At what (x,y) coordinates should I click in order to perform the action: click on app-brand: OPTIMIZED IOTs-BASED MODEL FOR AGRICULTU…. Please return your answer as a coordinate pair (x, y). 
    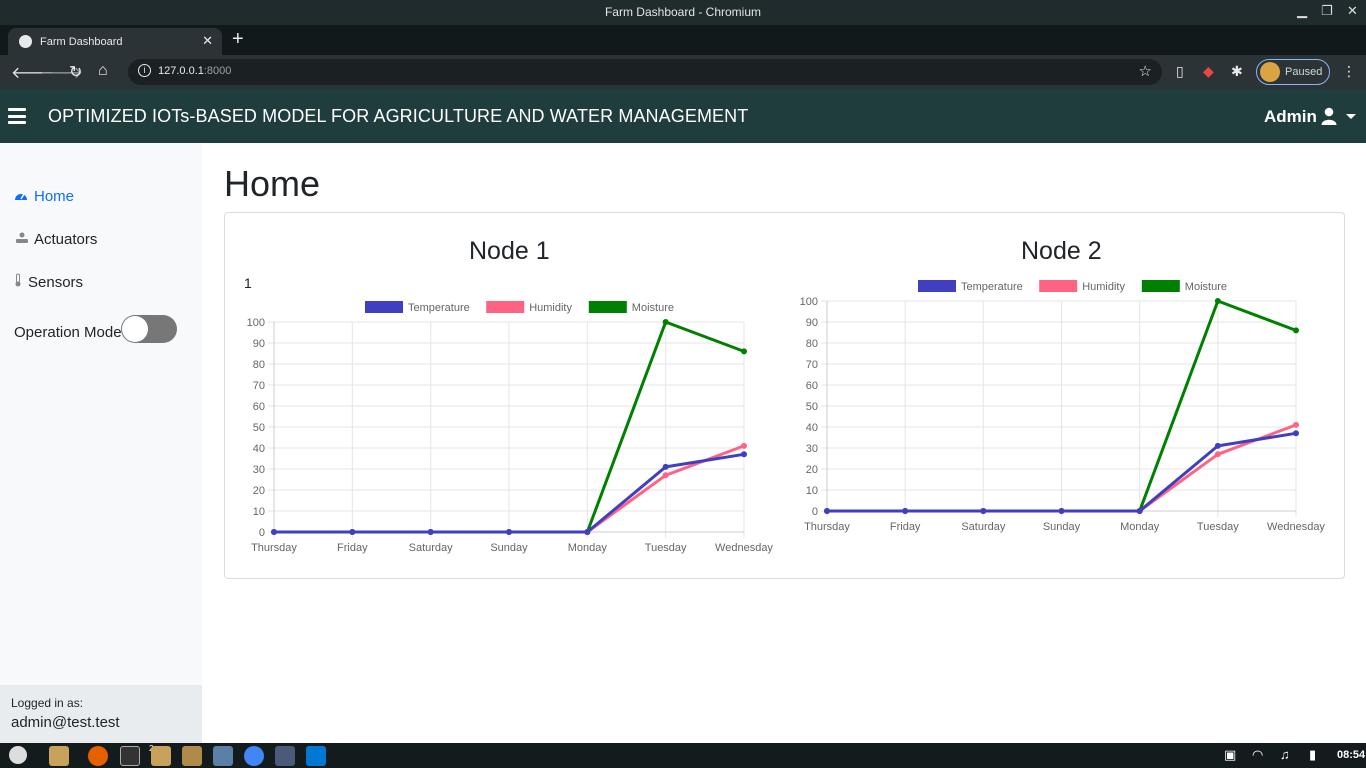
    Looking at the image, I should click on (398, 116).